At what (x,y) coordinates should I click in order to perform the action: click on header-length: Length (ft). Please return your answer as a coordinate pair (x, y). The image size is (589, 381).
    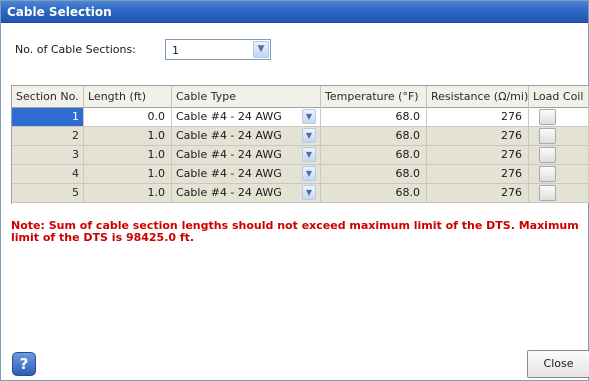
    Looking at the image, I should click on (128, 97).